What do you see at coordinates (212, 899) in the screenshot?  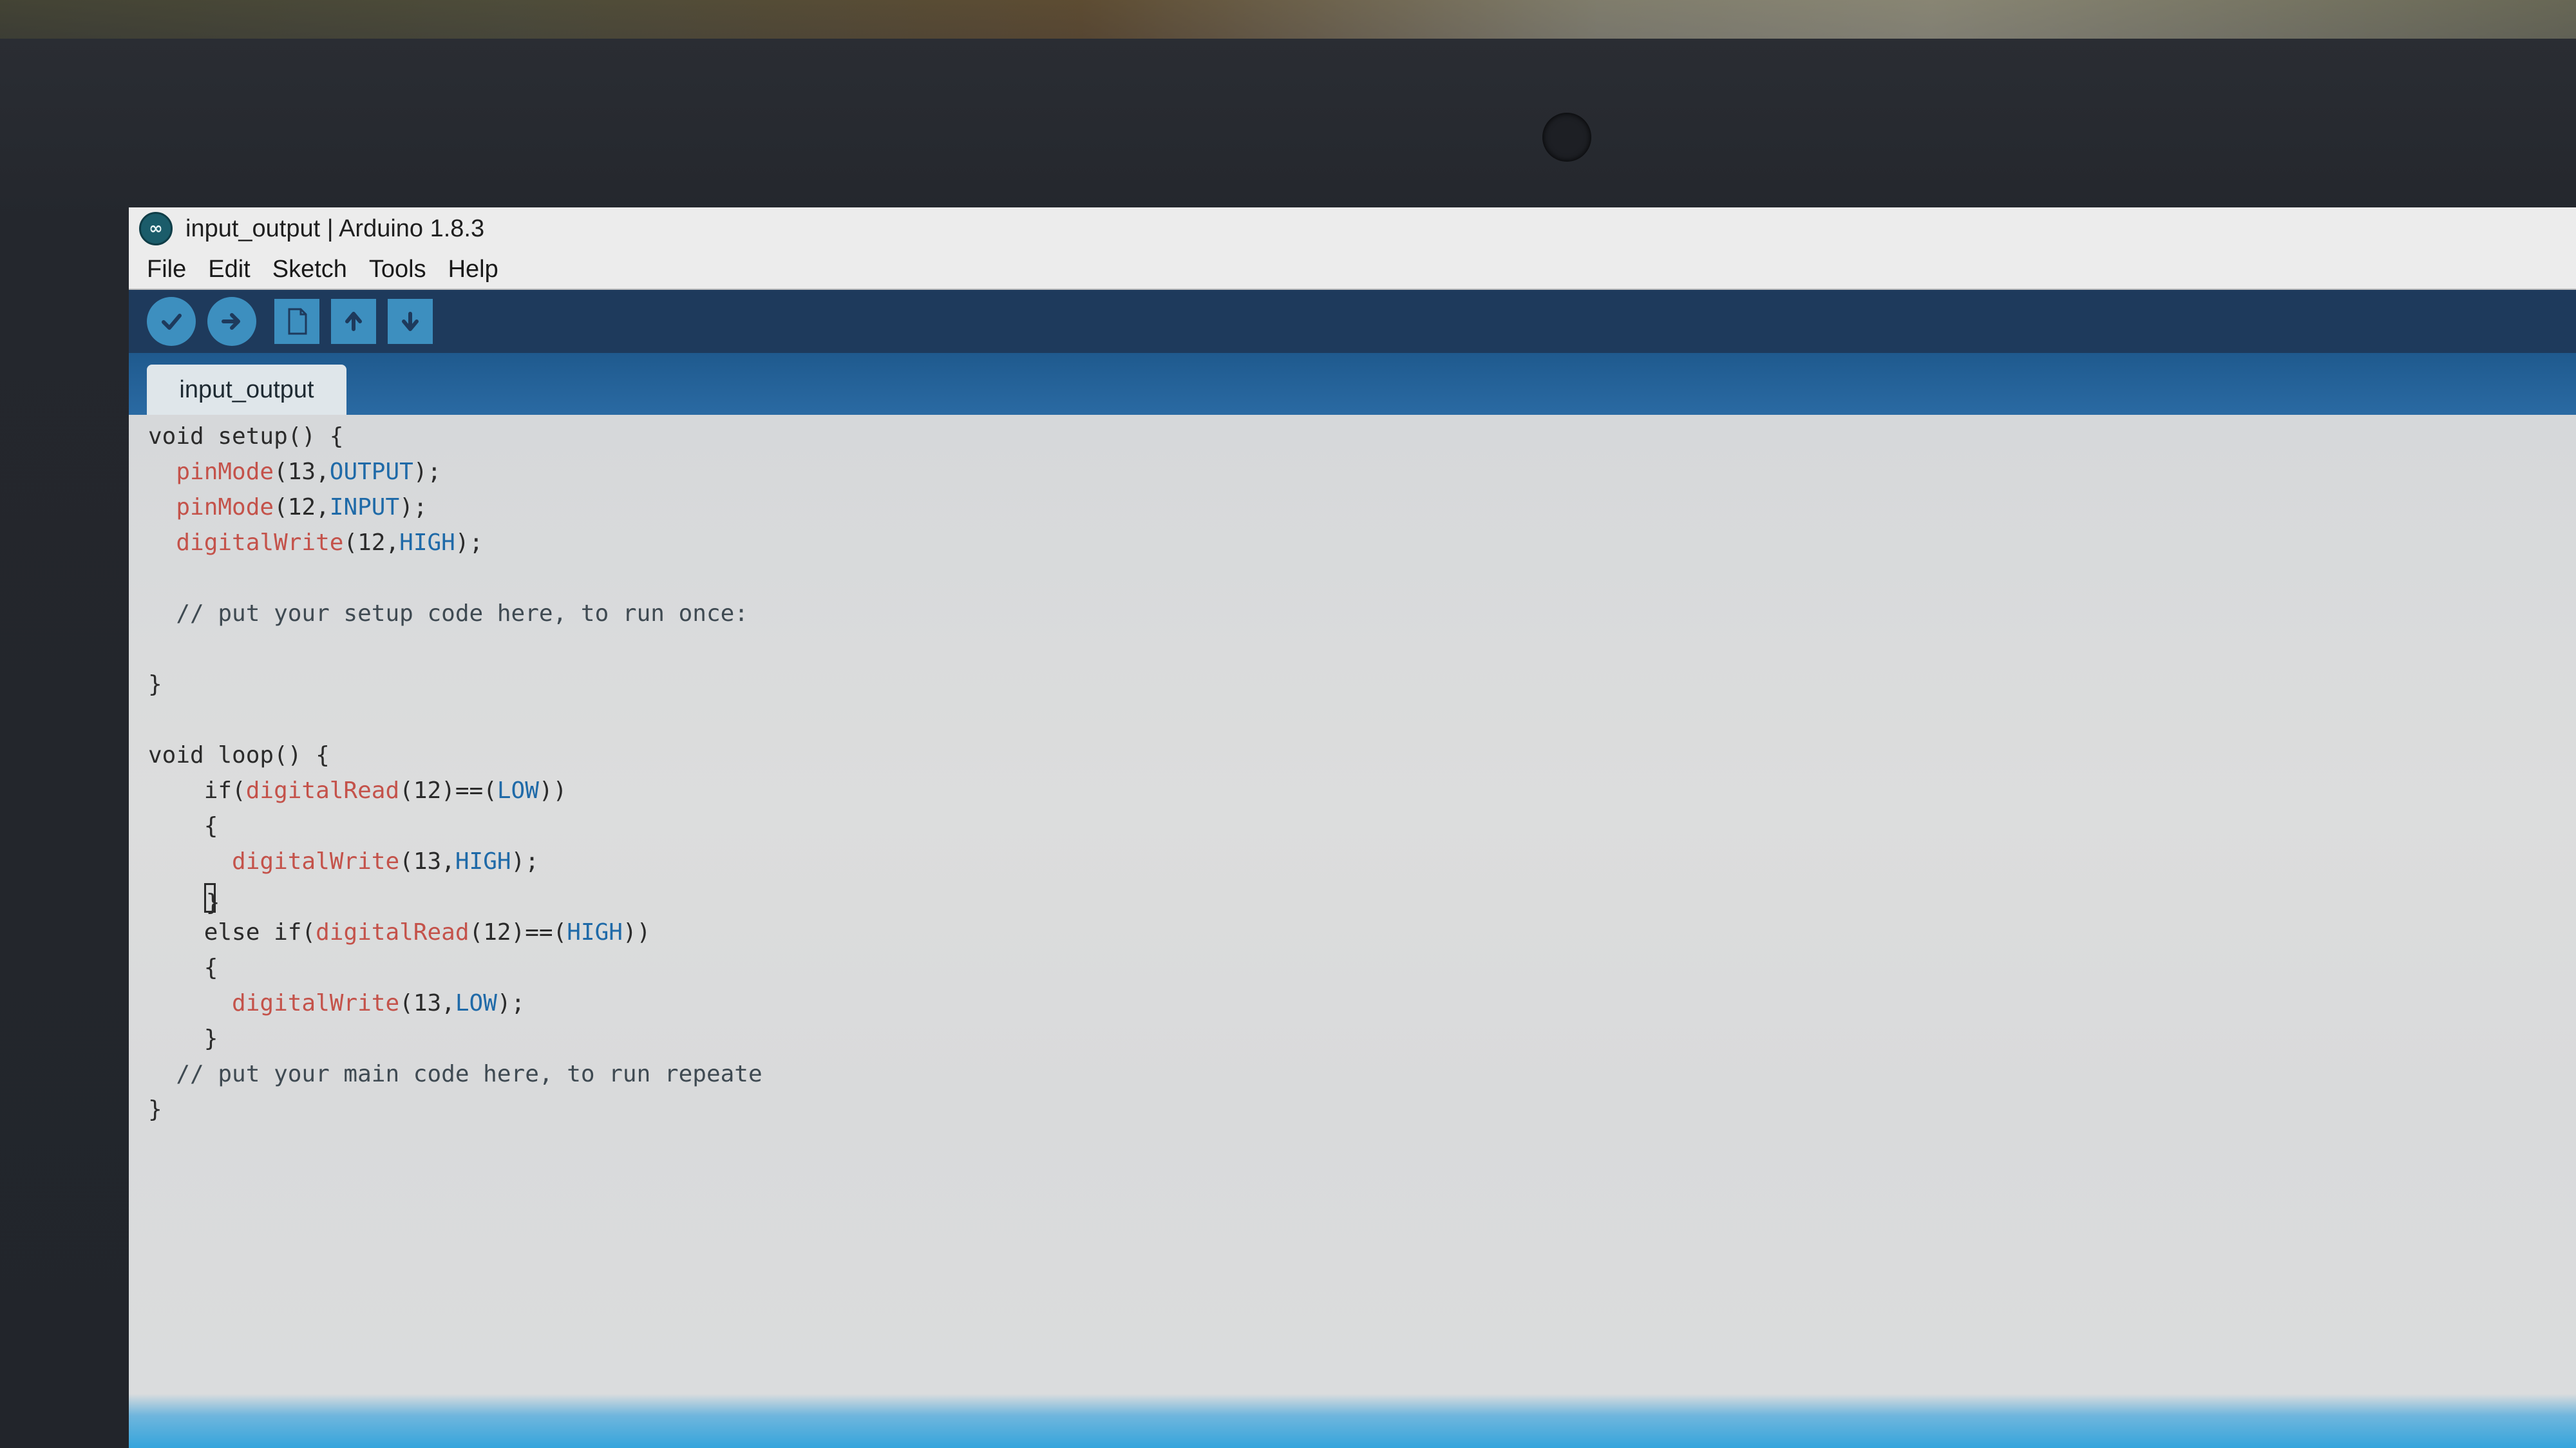 I see `text-cursor-bracket: }` at bounding box center [212, 899].